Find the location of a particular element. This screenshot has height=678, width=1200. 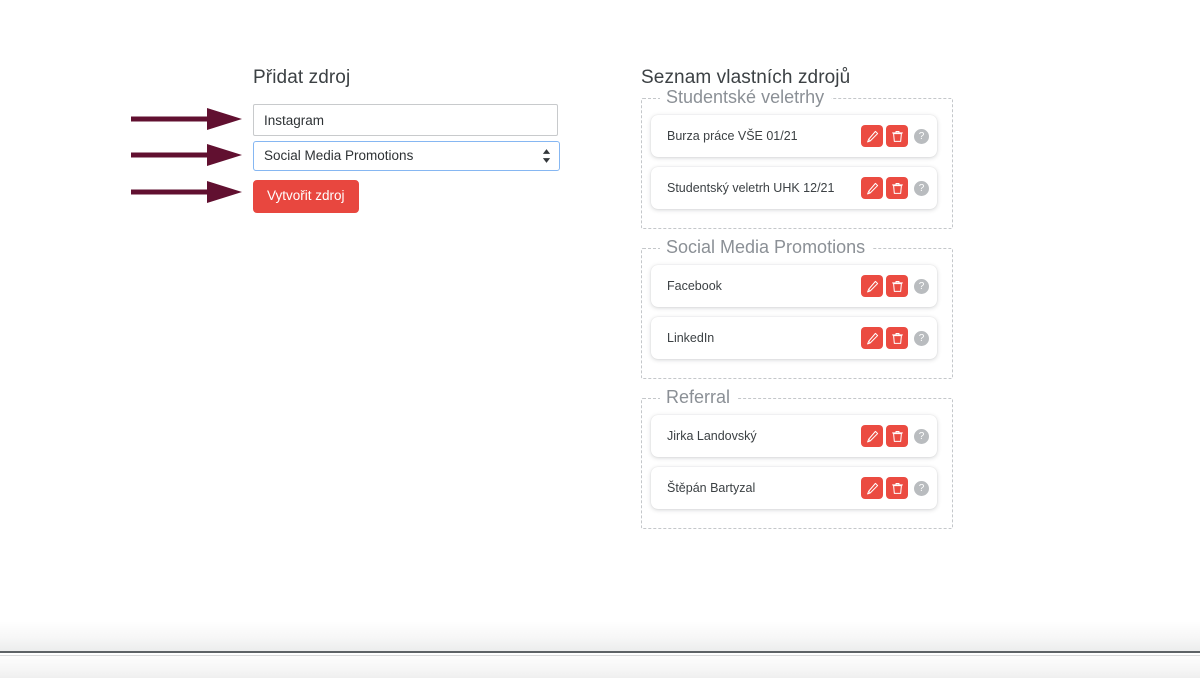

source-category-select: Social Media Promotions is located at coordinates (406, 156).